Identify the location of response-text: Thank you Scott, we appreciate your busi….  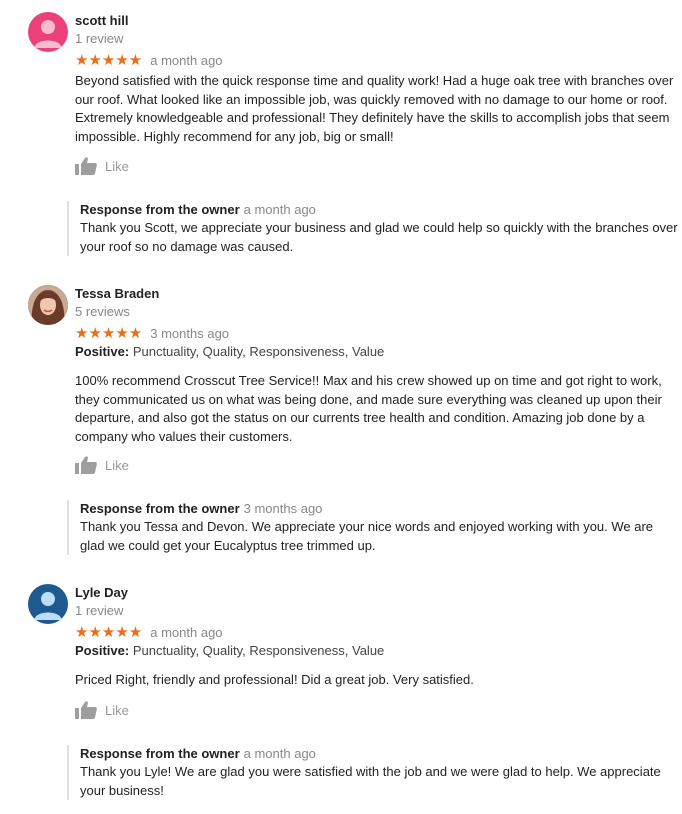
(379, 237).